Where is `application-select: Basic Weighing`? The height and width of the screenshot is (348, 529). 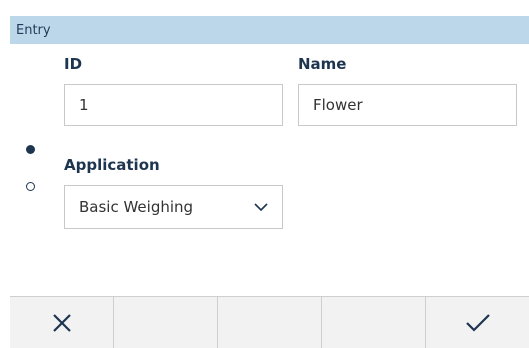 application-select: Basic Weighing is located at coordinates (173, 207).